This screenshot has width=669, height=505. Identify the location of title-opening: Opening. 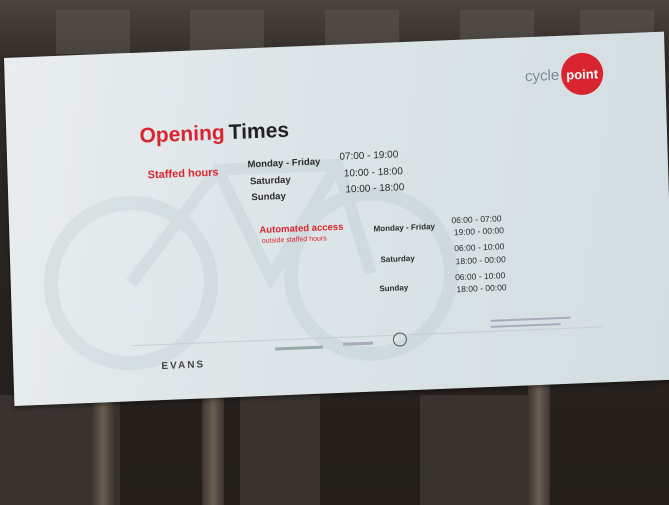
(182, 134).